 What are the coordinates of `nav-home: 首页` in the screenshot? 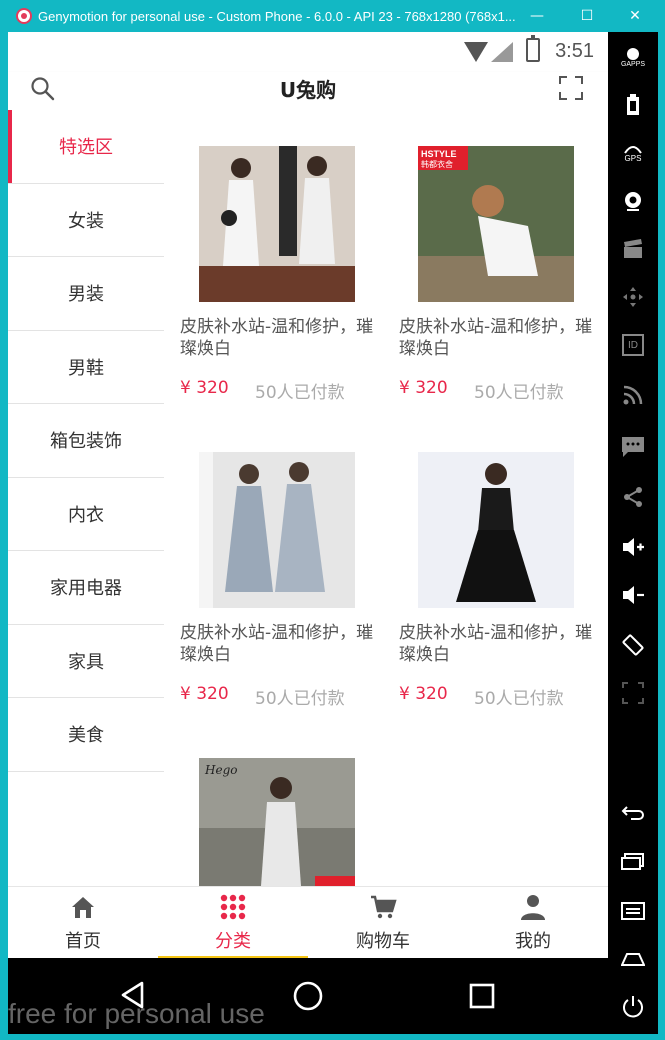 It's located at (83, 923).